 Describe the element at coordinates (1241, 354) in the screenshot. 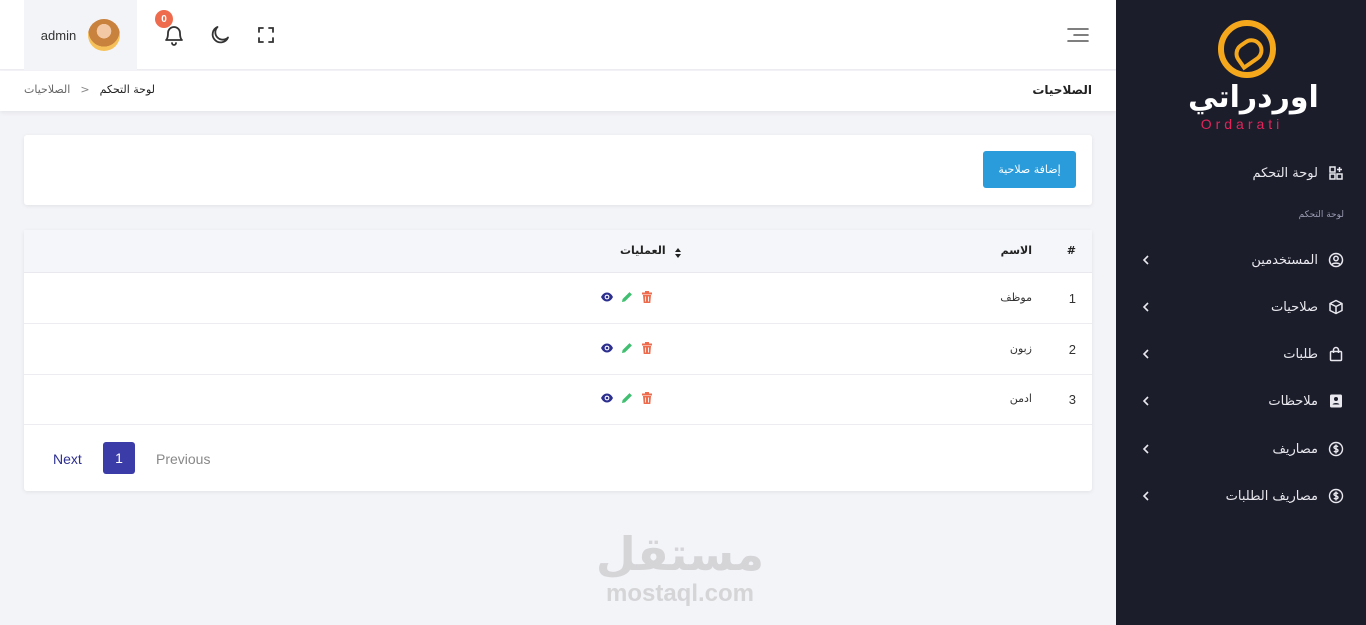

I see `sidebar-item-orders: طلبات` at that location.